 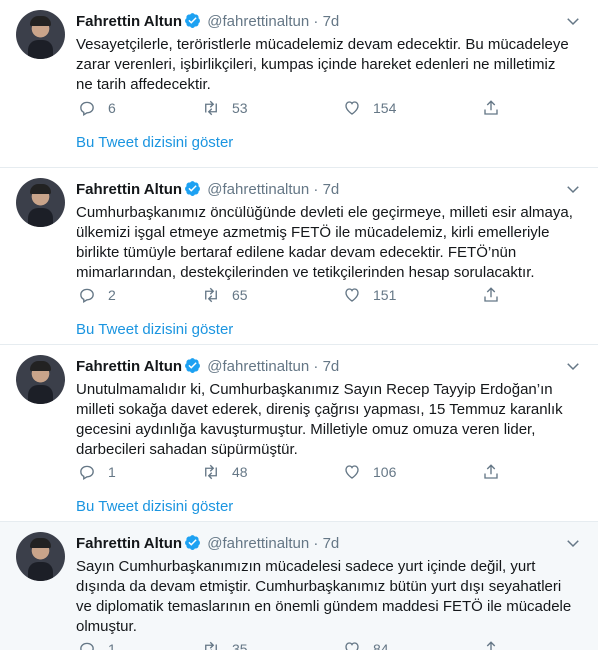 I want to click on tweet-actions: 1 48 106, so click(x=296, y=472).